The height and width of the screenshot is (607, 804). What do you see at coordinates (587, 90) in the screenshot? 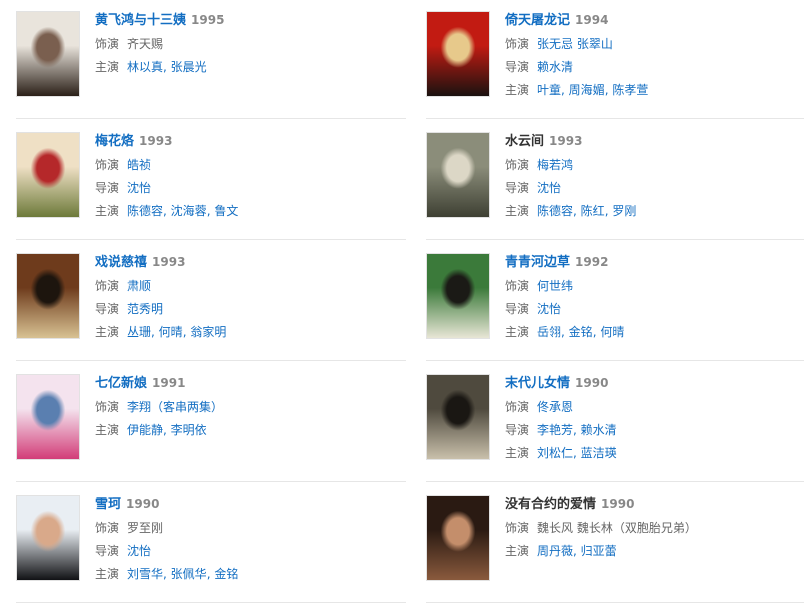
I see `cast-member-link: 周海媚` at bounding box center [587, 90].